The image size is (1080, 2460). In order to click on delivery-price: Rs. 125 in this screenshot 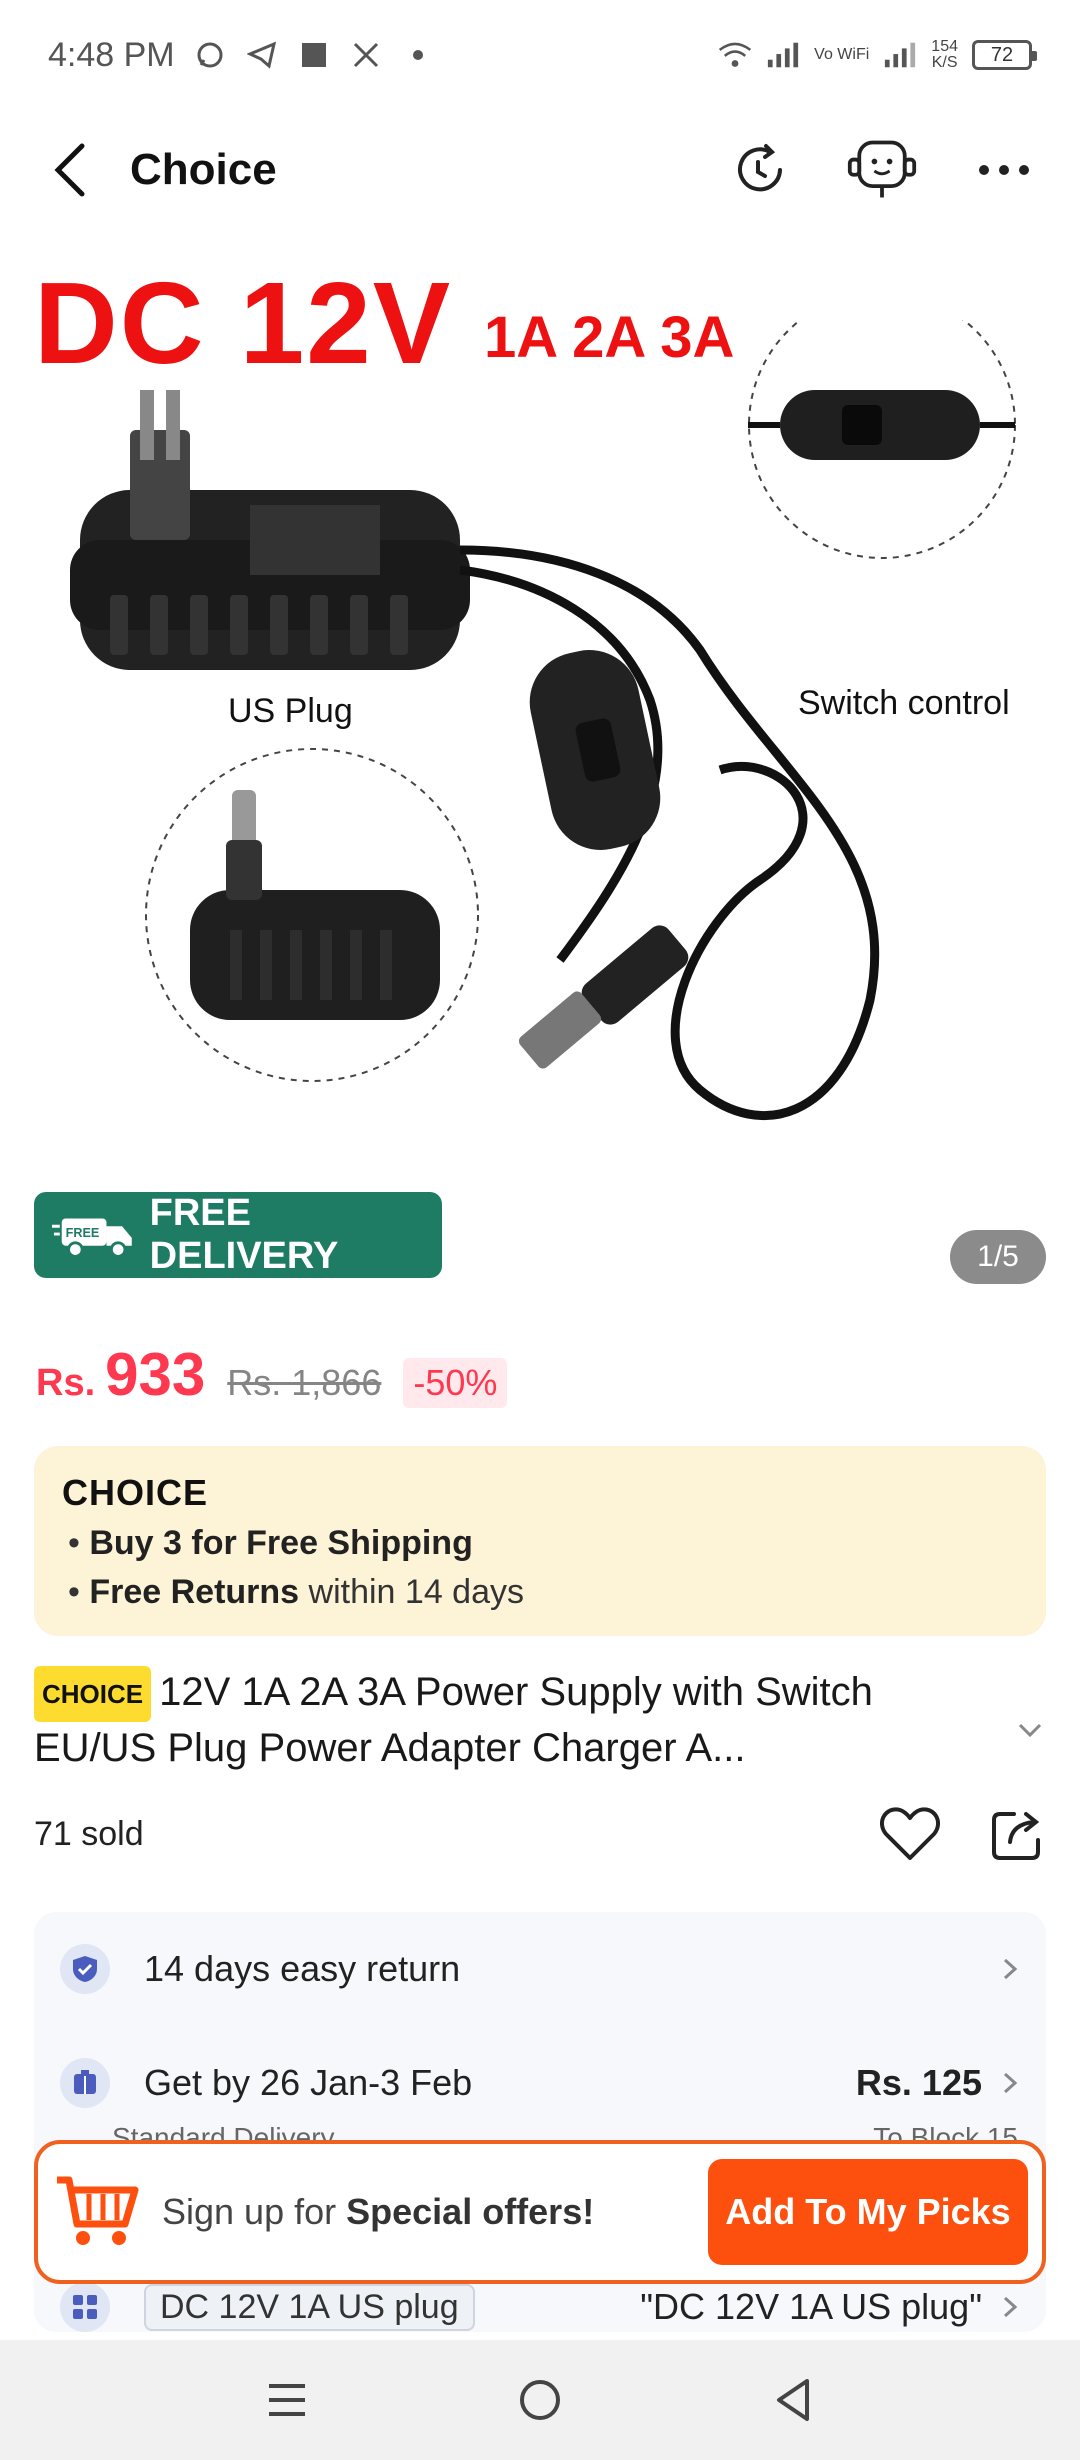, I will do `click(918, 2082)`.